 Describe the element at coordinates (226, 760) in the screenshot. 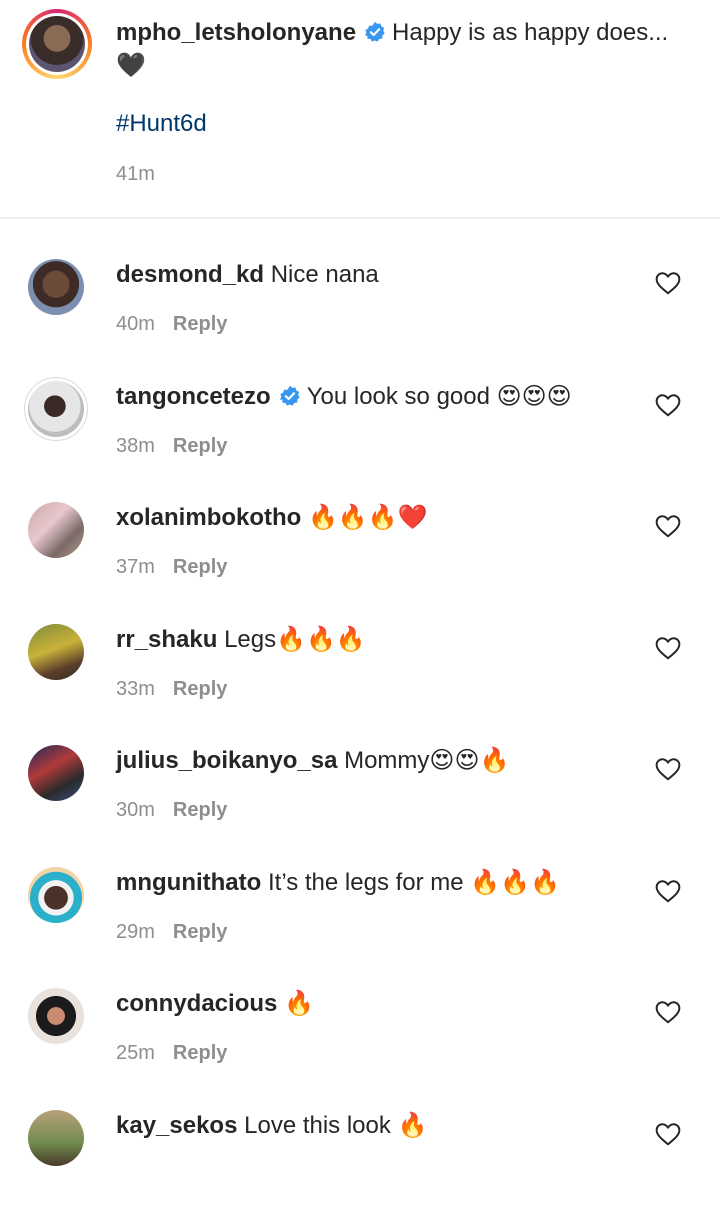

I see `commenter-username: julius_boikanyo_sa` at that location.